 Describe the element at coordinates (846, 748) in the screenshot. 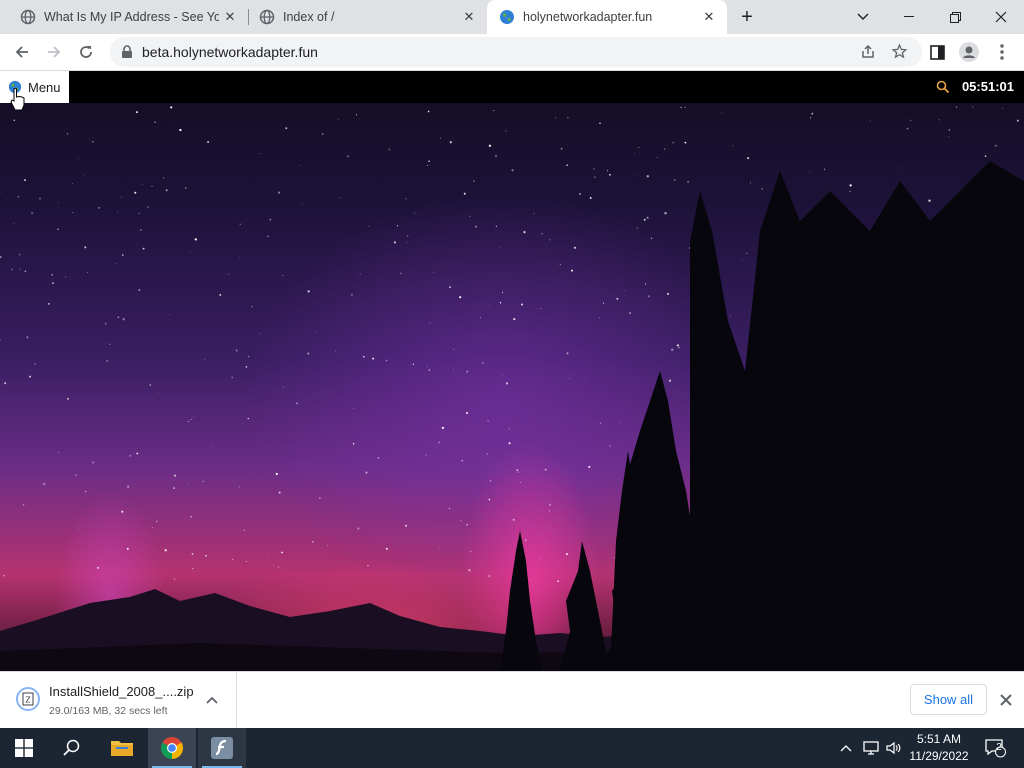

I see `show-hidden-icons-button` at that location.